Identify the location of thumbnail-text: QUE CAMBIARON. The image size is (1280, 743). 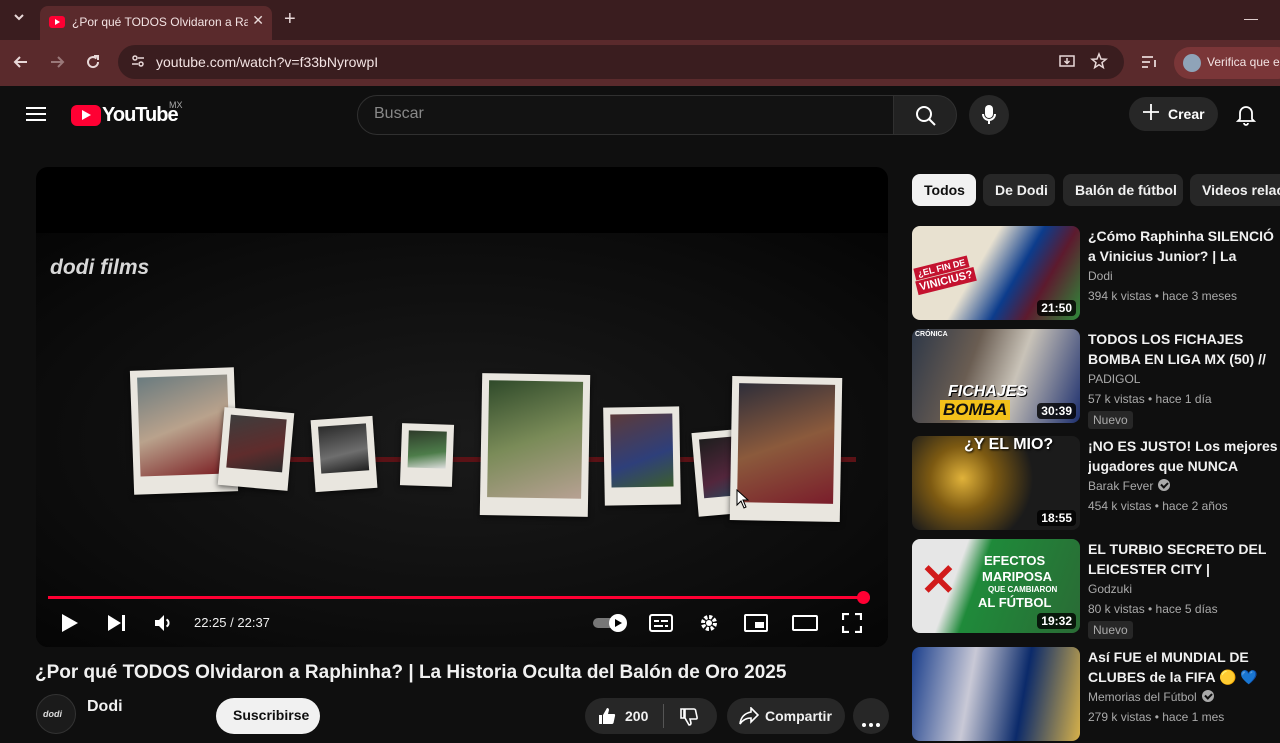
(1023, 589).